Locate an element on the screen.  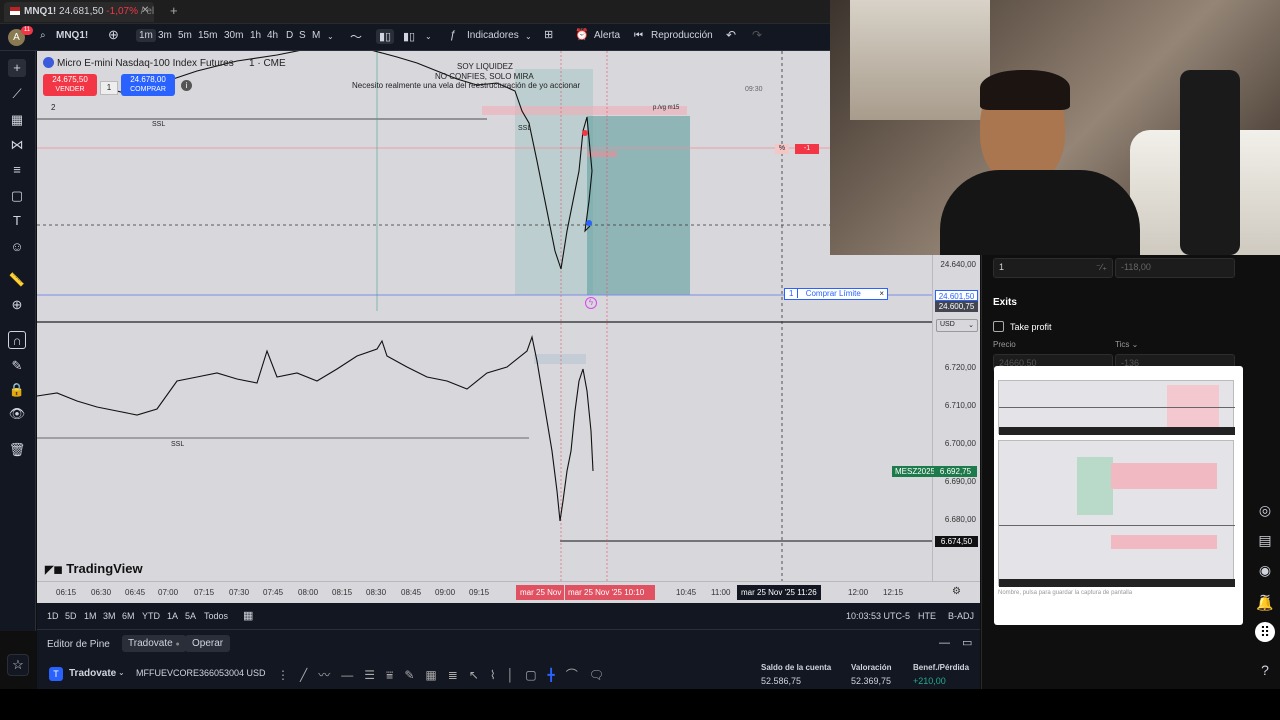
replay-icon: ⏮ is located at coordinates (638, 35).